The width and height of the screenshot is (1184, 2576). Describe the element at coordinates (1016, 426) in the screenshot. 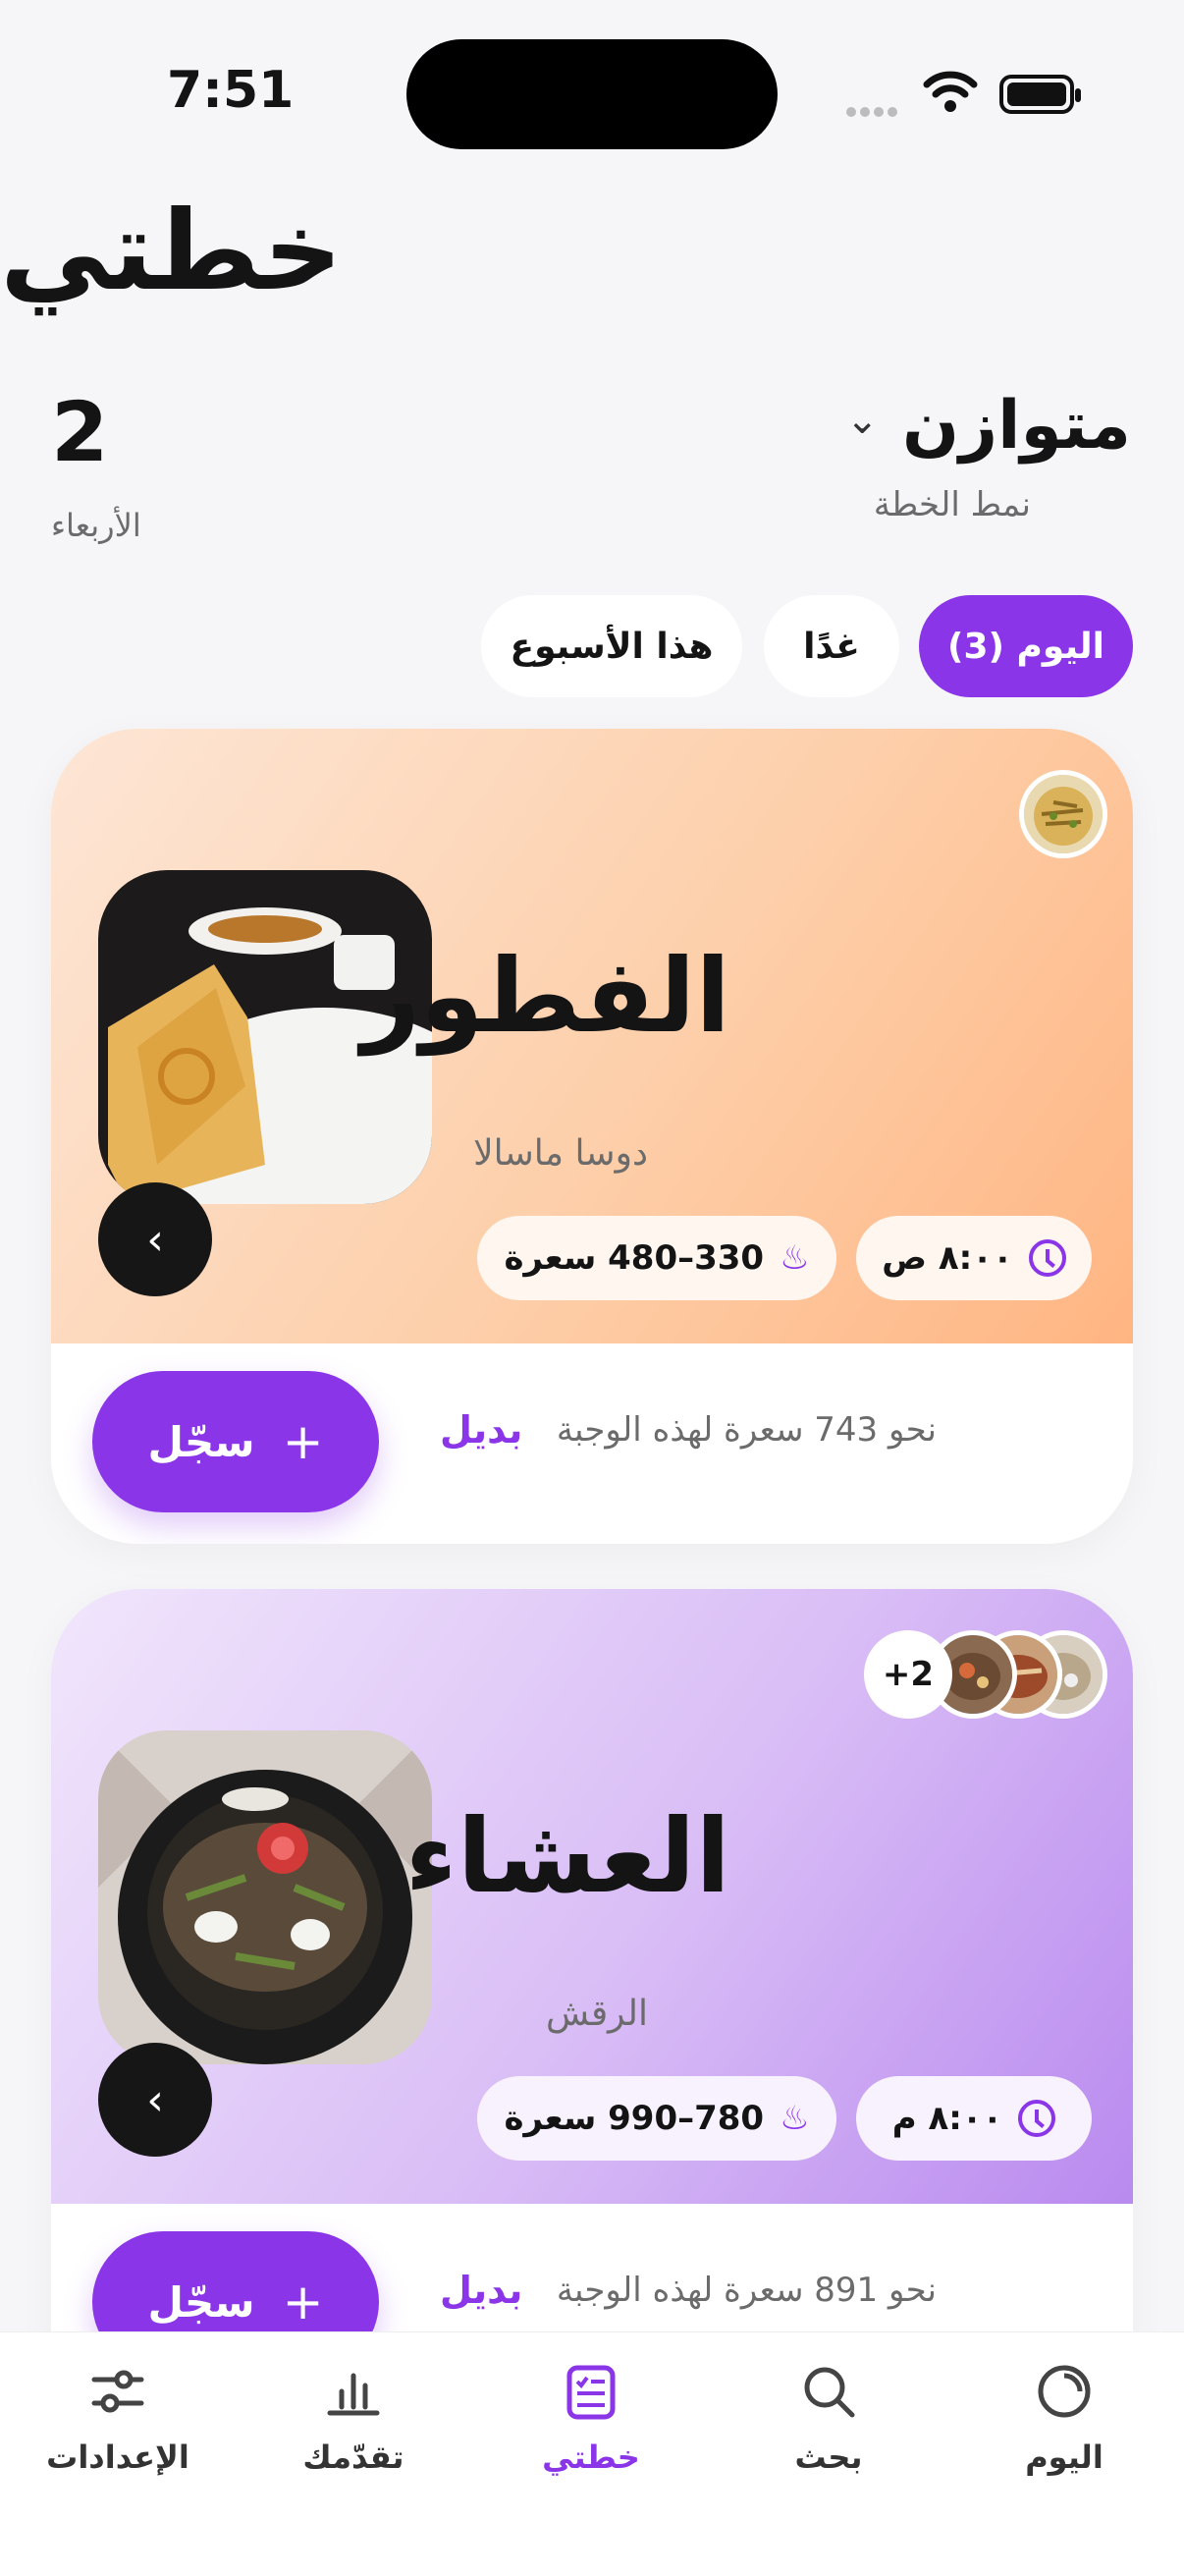

I see `plan-mode-value: متوازن` at that location.